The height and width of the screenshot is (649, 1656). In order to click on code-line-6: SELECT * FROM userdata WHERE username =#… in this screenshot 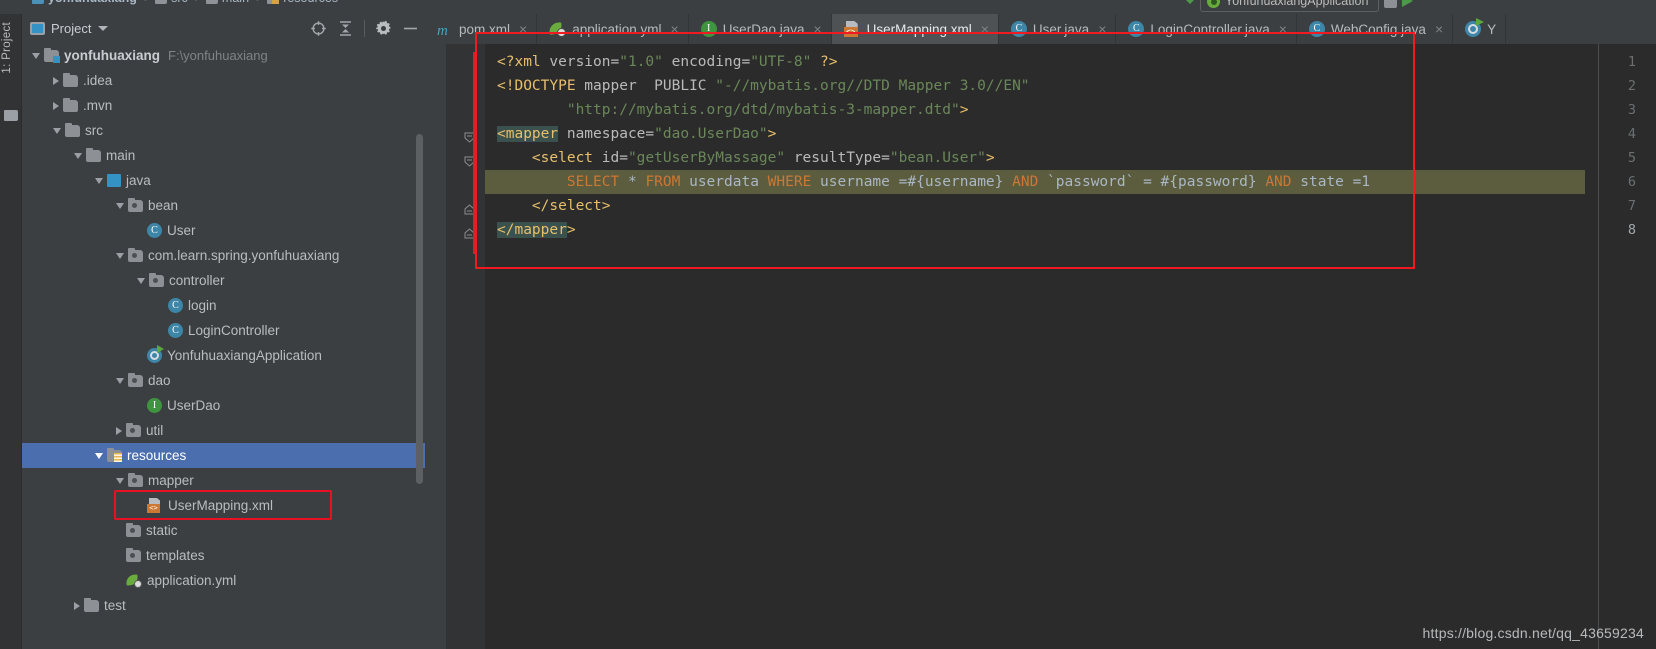, I will do `click(933, 182)`.